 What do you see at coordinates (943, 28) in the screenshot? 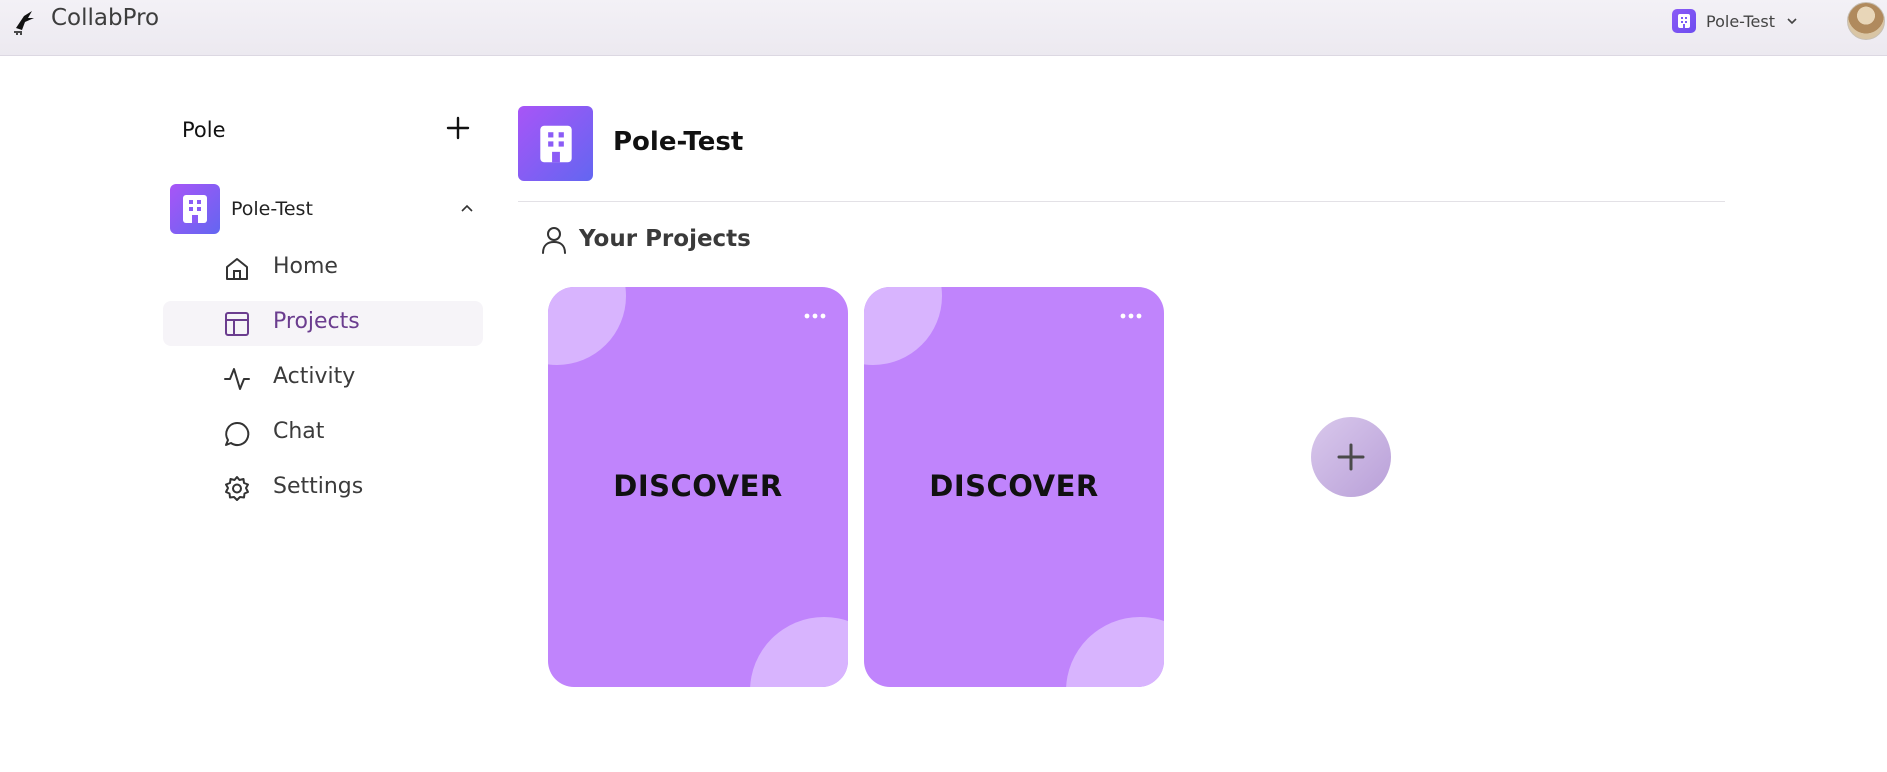
I see `top-bar: CollabPro Pole-Test` at bounding box center [943, 28].